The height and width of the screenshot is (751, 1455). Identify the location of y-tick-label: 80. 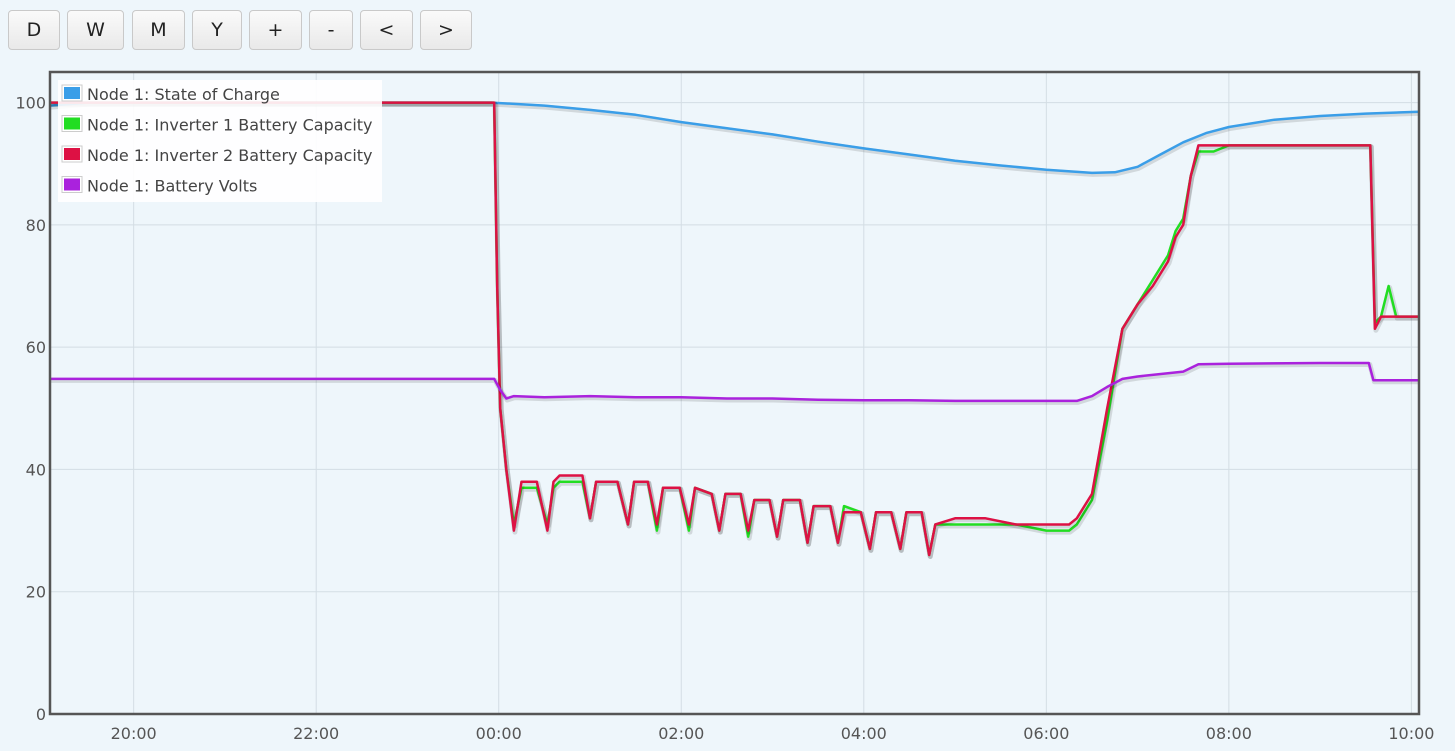
(36, 225).